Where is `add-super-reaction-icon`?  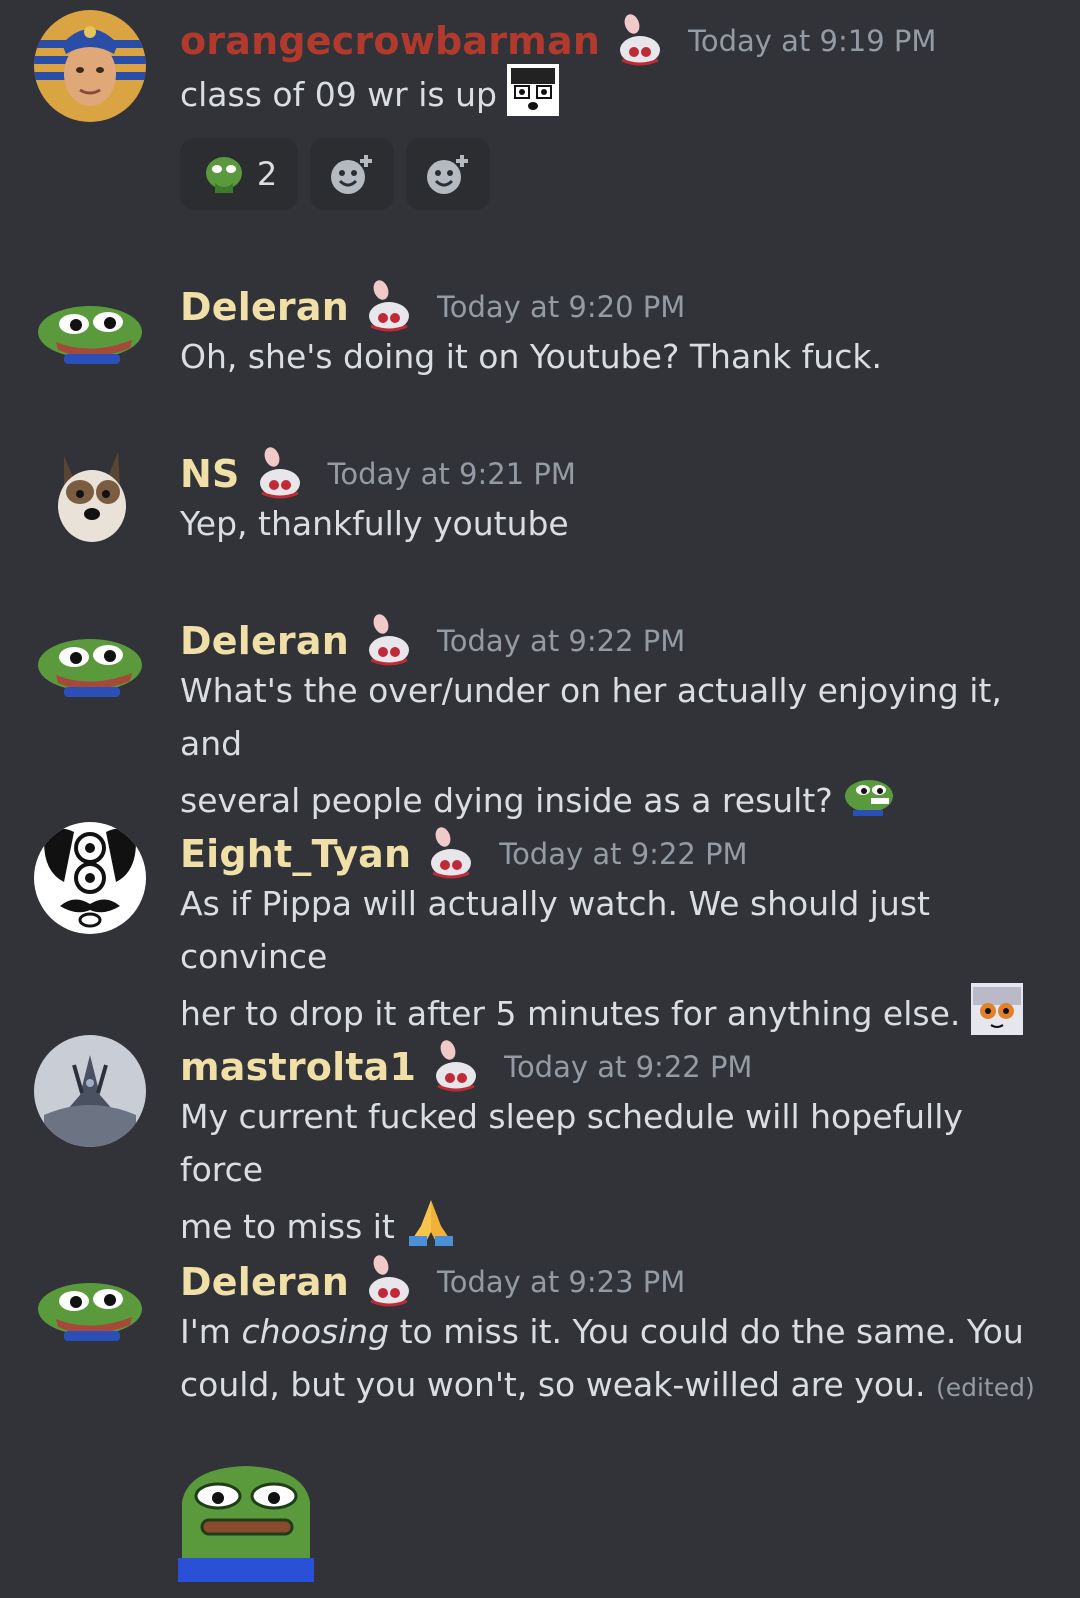
add-super-reaction-icon is located at coordinates (351, 174).